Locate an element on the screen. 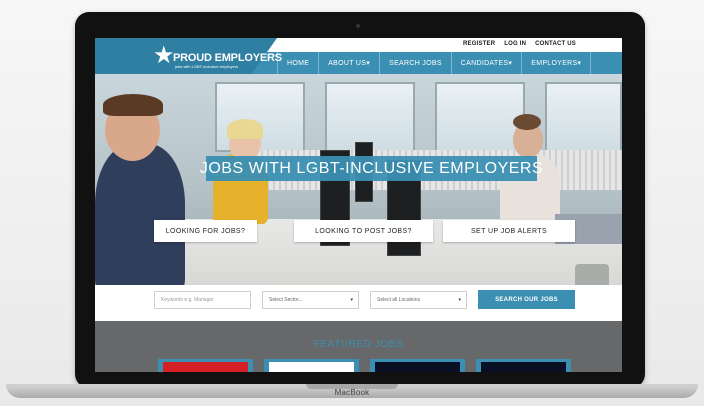 The height and width of the screenshot is (406, 704). register-link: REGISTER is located at coordinates (479, 44).